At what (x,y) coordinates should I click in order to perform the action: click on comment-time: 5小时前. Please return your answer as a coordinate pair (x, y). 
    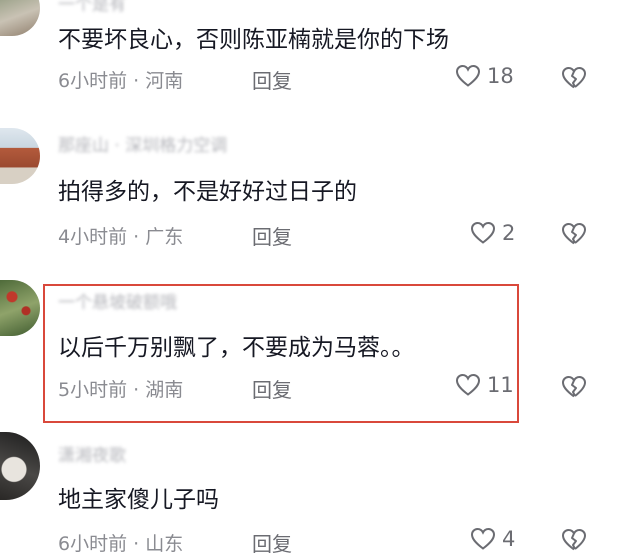
    Looking at the image, I should click on (93, 390).